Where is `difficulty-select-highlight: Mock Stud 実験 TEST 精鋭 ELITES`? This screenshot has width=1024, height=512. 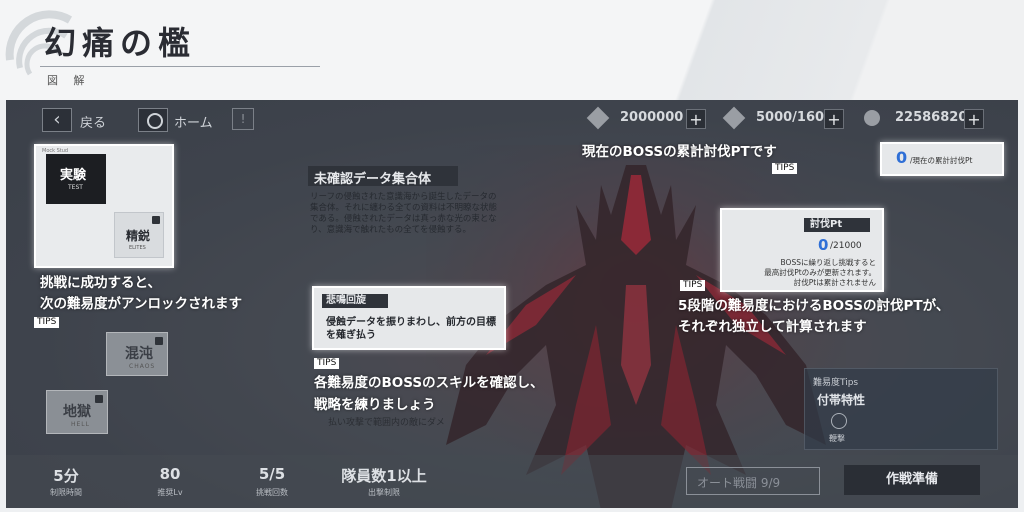 difficulty-select-highlight: Mock Stud 実験 TEST 精鋭 ELITES is located at coordinates (104, 206).